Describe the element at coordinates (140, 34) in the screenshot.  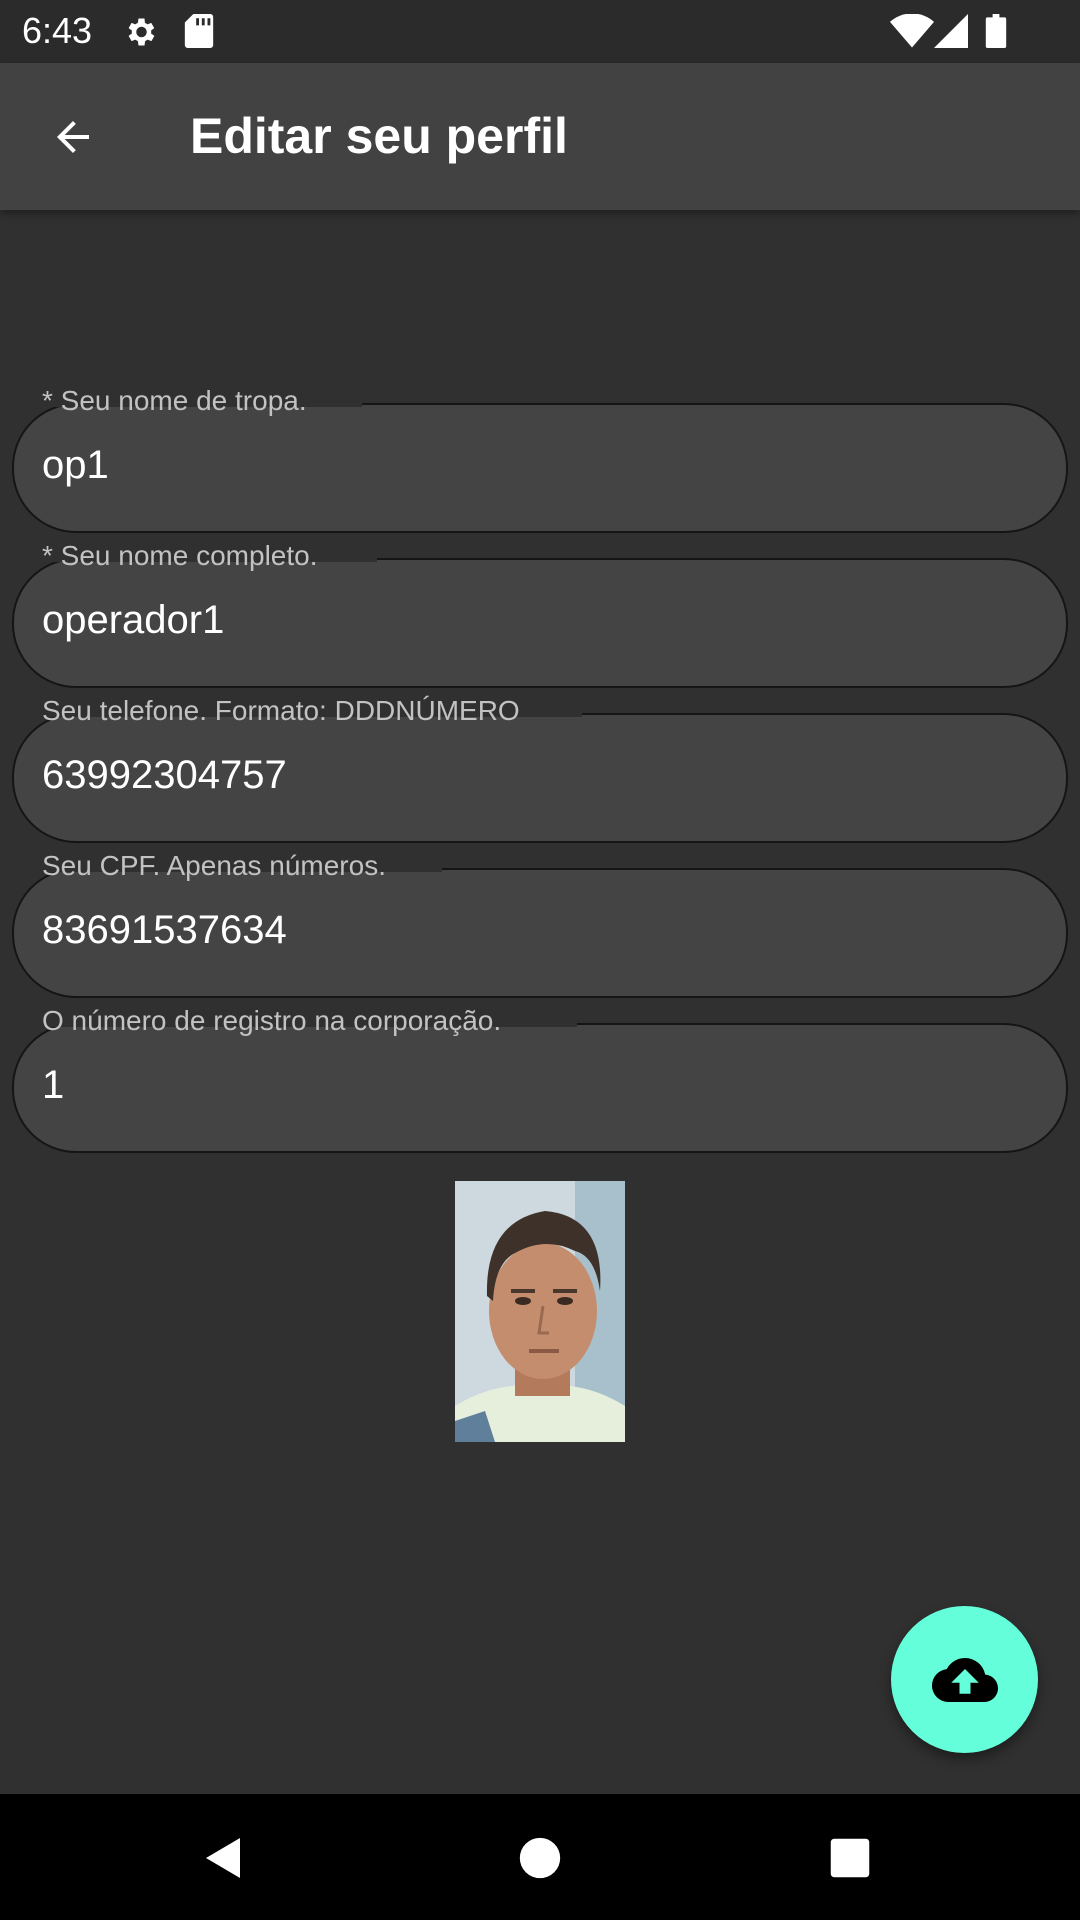
I see `gear-icon` at that location.